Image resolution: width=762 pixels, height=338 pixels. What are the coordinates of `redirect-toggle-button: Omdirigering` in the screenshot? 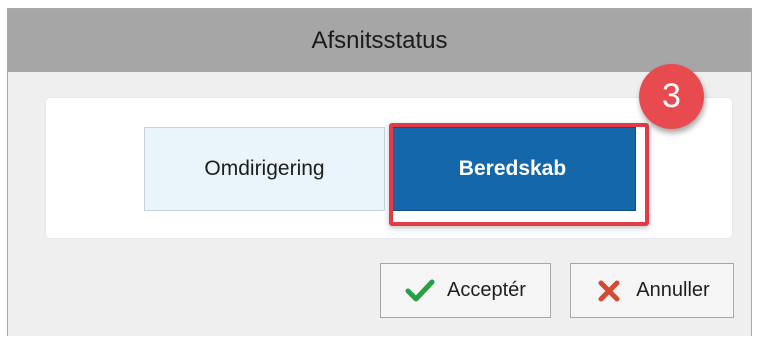 It's located at (264, 169).